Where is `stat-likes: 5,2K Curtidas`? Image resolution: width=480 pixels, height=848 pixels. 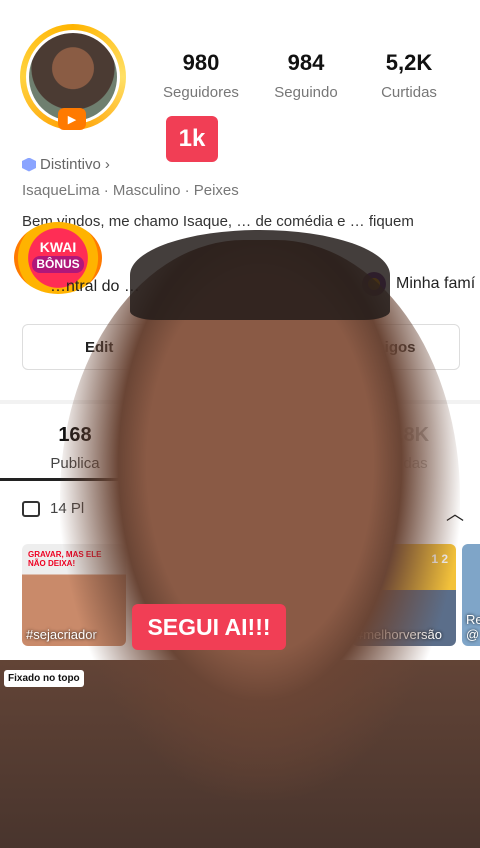 stat-likes: 5,2K Curtidas is located at coordinates (409, 75).